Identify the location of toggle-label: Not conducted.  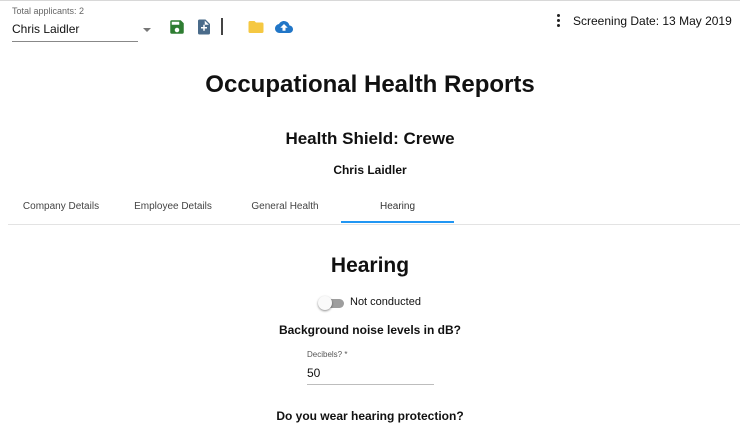
(385, 302).